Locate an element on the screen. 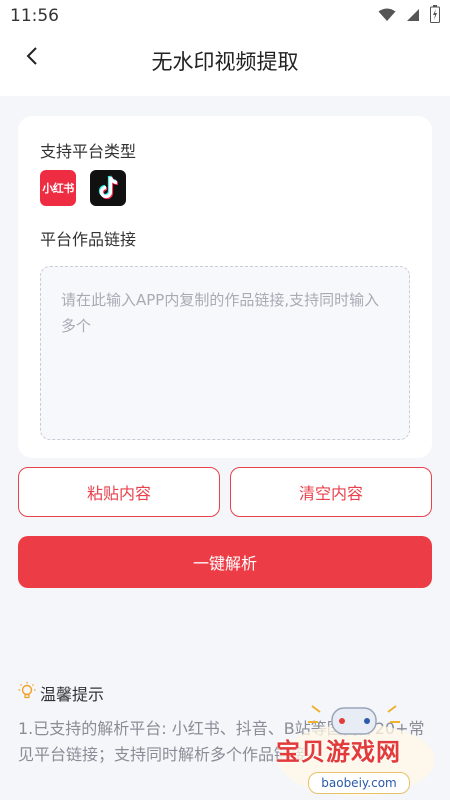  page-title: 无水印视频提取 is located at coordinates (225, 62).